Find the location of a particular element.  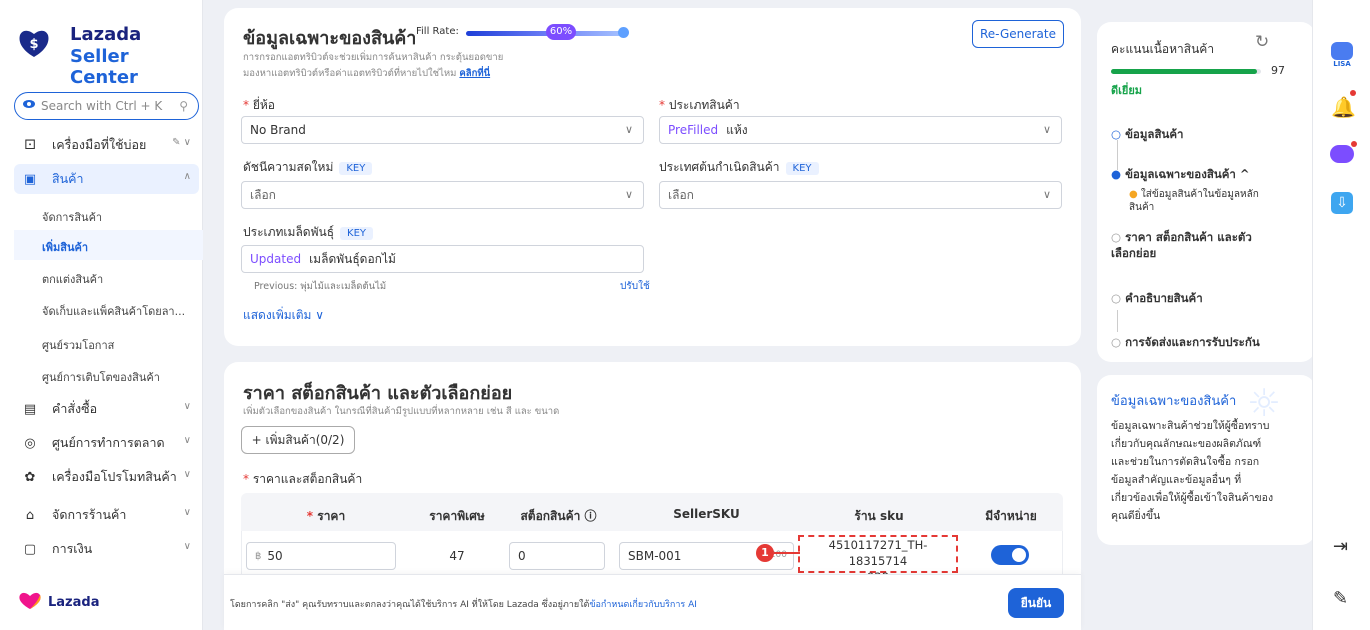

step-4: ○ คำอธิบายสินค้า is located at coordinates (1157, 299).